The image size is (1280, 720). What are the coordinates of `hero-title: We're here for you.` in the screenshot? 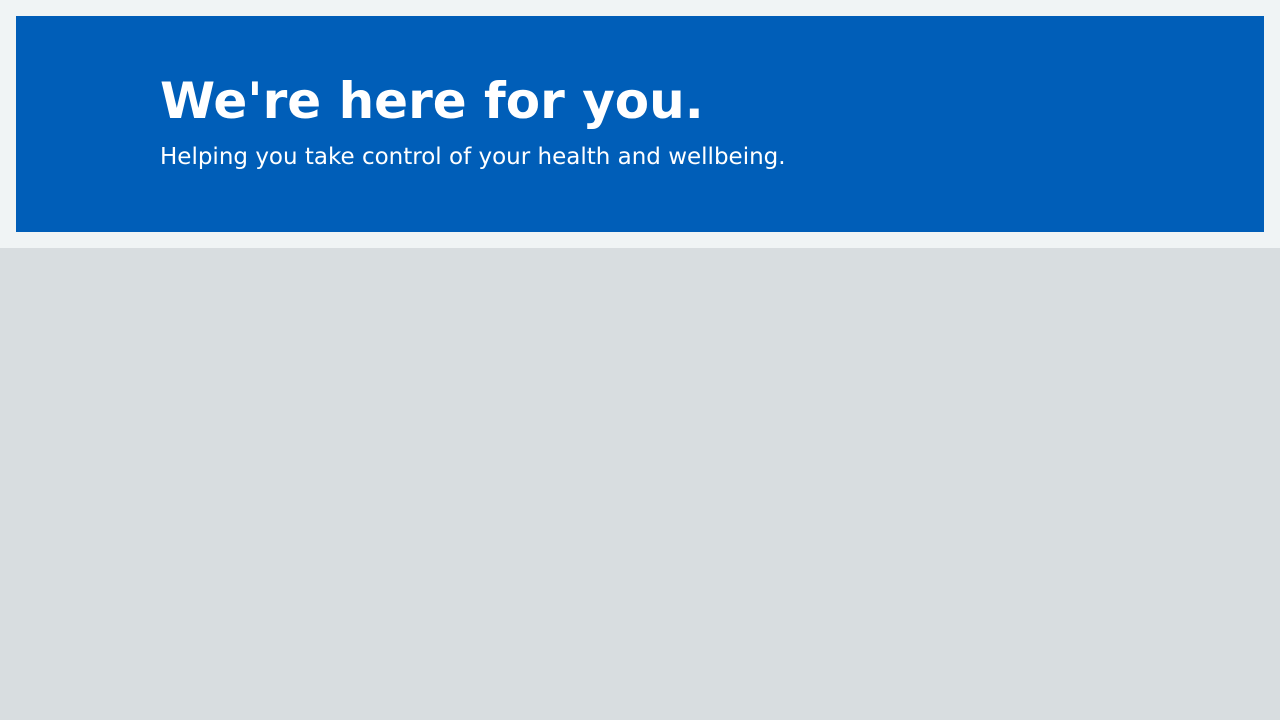 It's located at (432, 101).